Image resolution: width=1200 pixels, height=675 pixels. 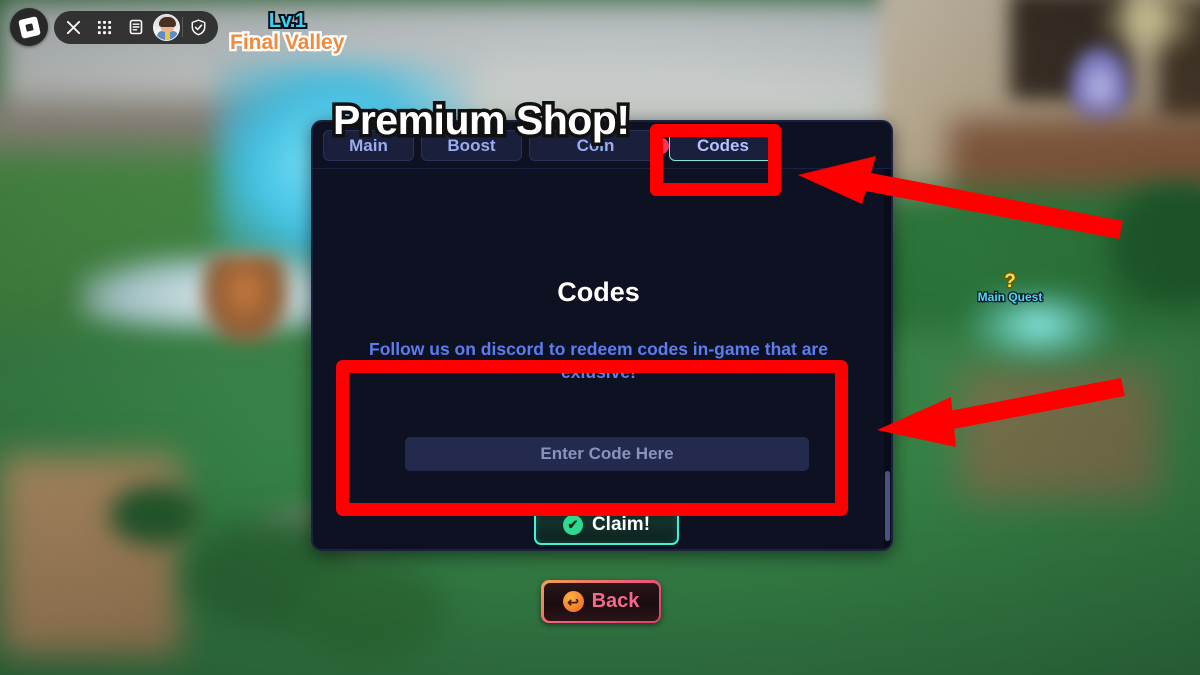 I want to click on arrow-to-codes-tab, so click(x=960, y=197).